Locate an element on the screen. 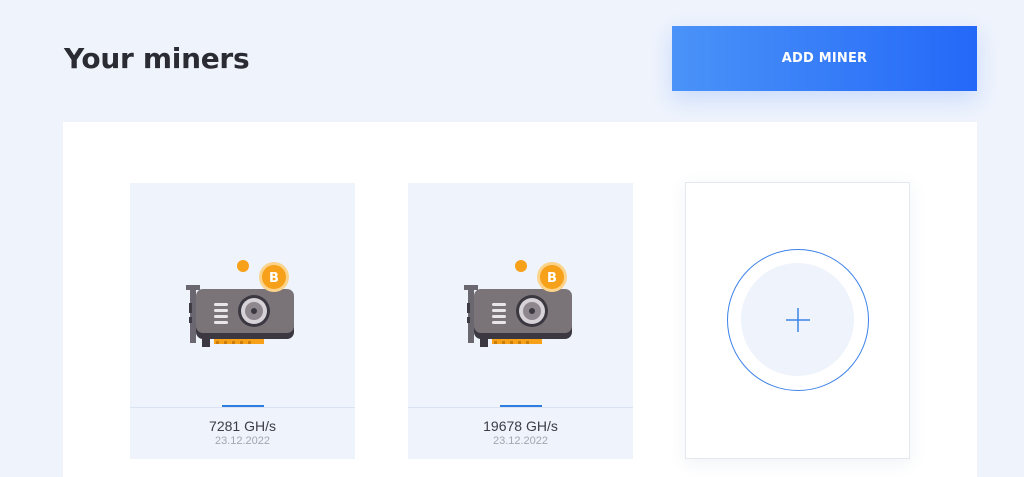 The image size is (1024, 477). add-inner-circle is located at coordinates (797, 319).